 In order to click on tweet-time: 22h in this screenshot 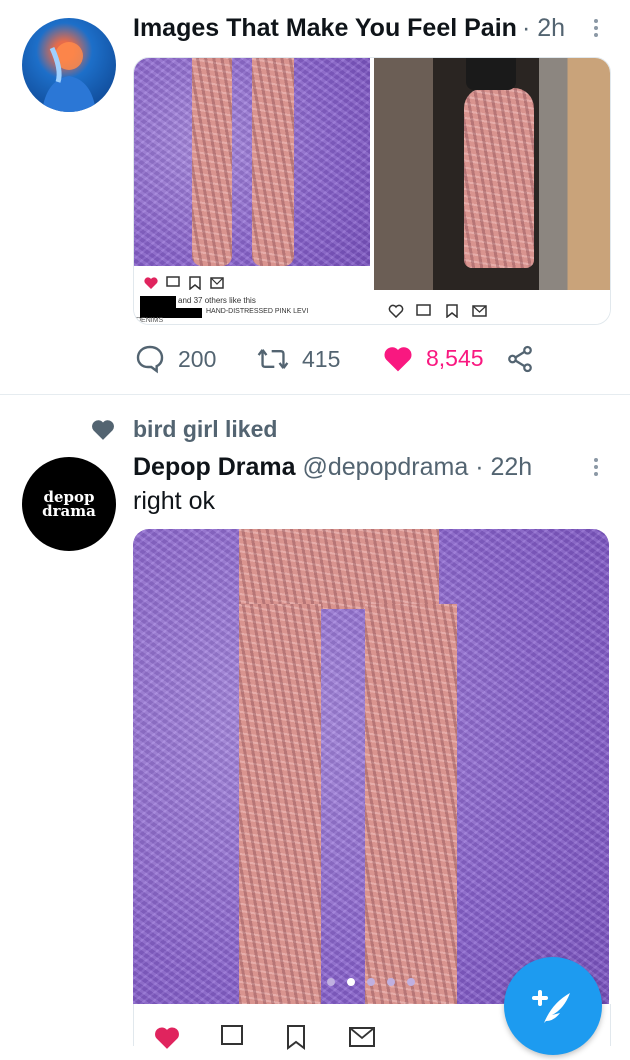, I will do `click(512, 467)`.